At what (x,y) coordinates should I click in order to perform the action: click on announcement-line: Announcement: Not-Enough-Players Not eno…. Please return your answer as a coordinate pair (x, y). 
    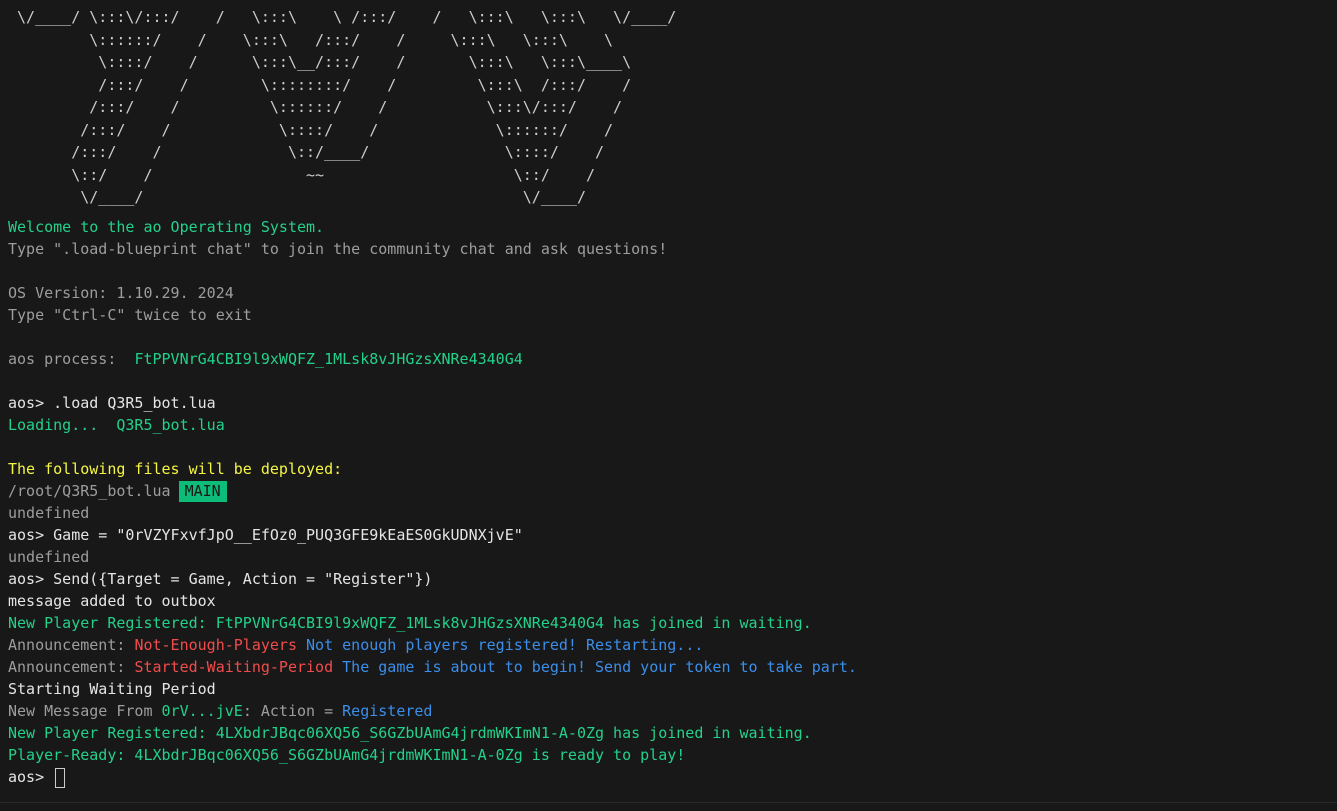
    Looking at the image, I should click on (672, 645).